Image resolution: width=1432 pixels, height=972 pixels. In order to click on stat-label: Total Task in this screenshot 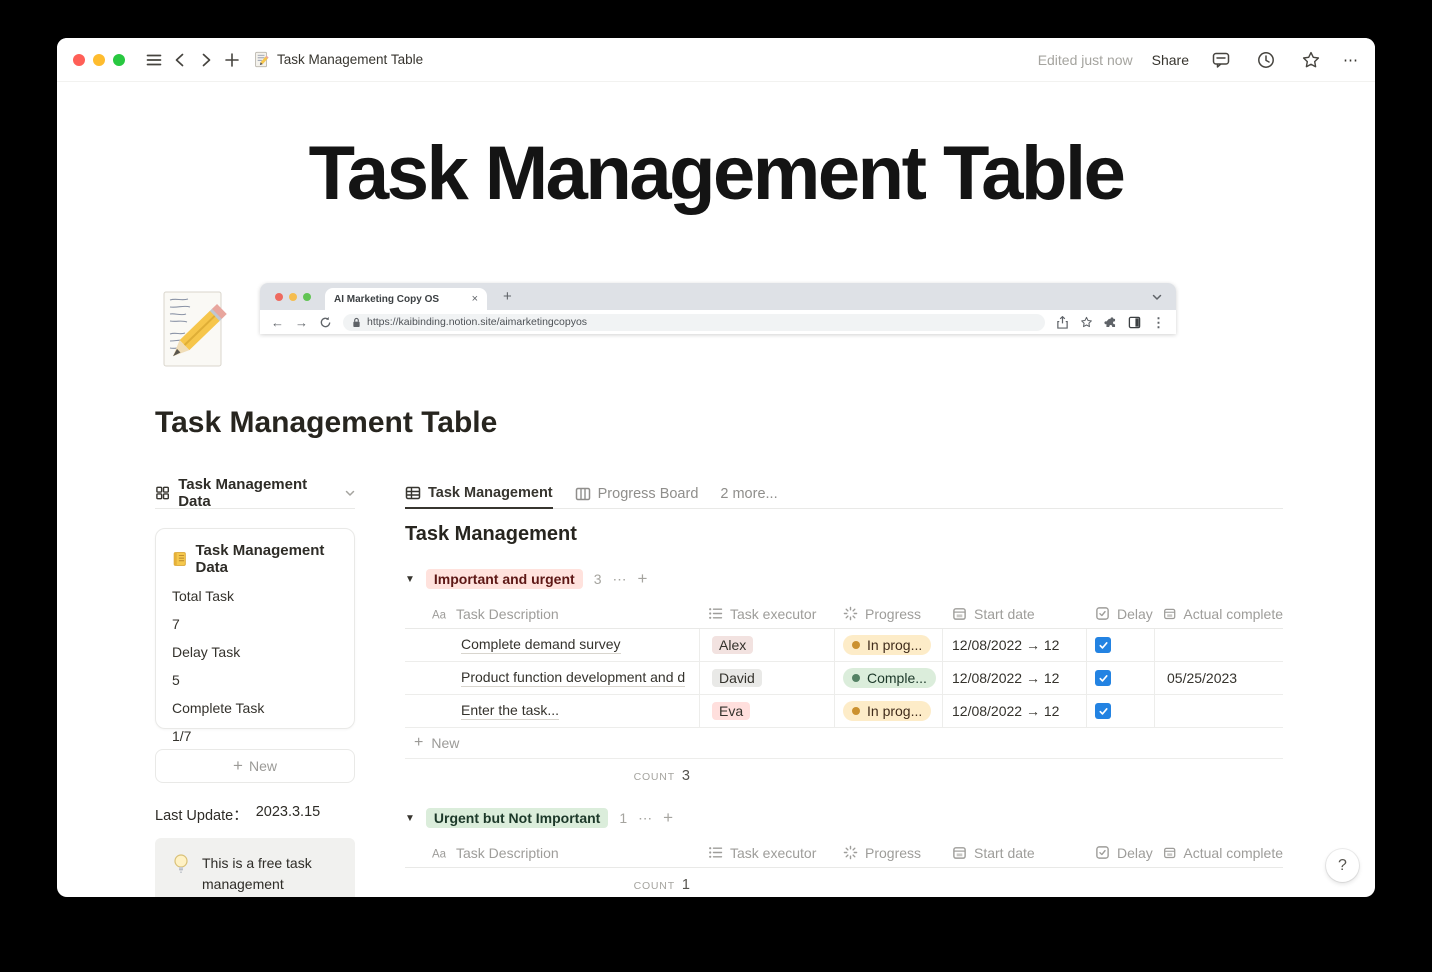, I will do `click(203, 596)`.